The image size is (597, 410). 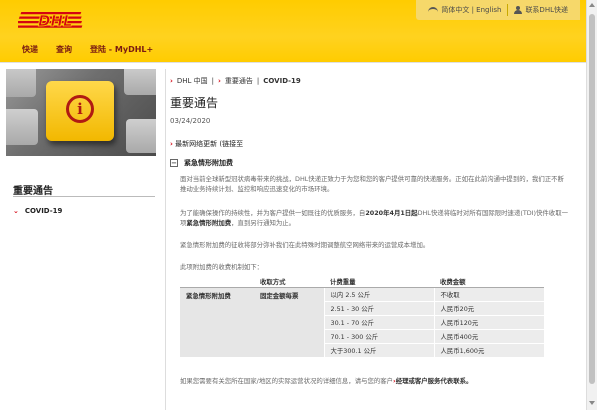 What do you see at coordinates (289, 322) in the screenshot?
I see `charge-method: 固定金额每票` at bounding box center [289, 322].